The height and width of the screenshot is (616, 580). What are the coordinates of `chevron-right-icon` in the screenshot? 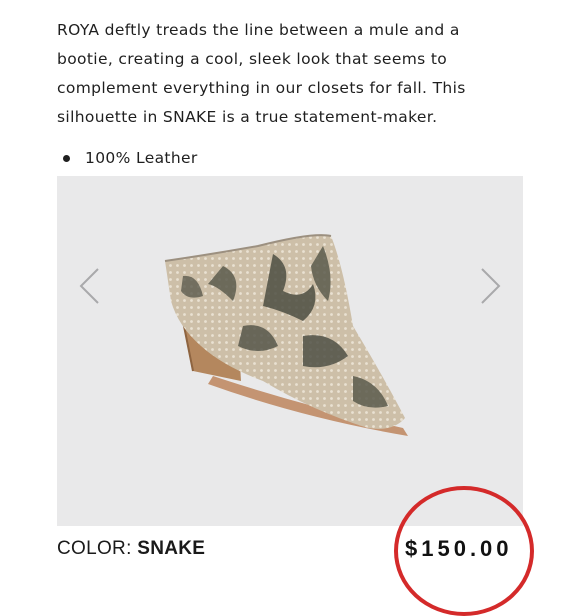 It's located at (491, 286).